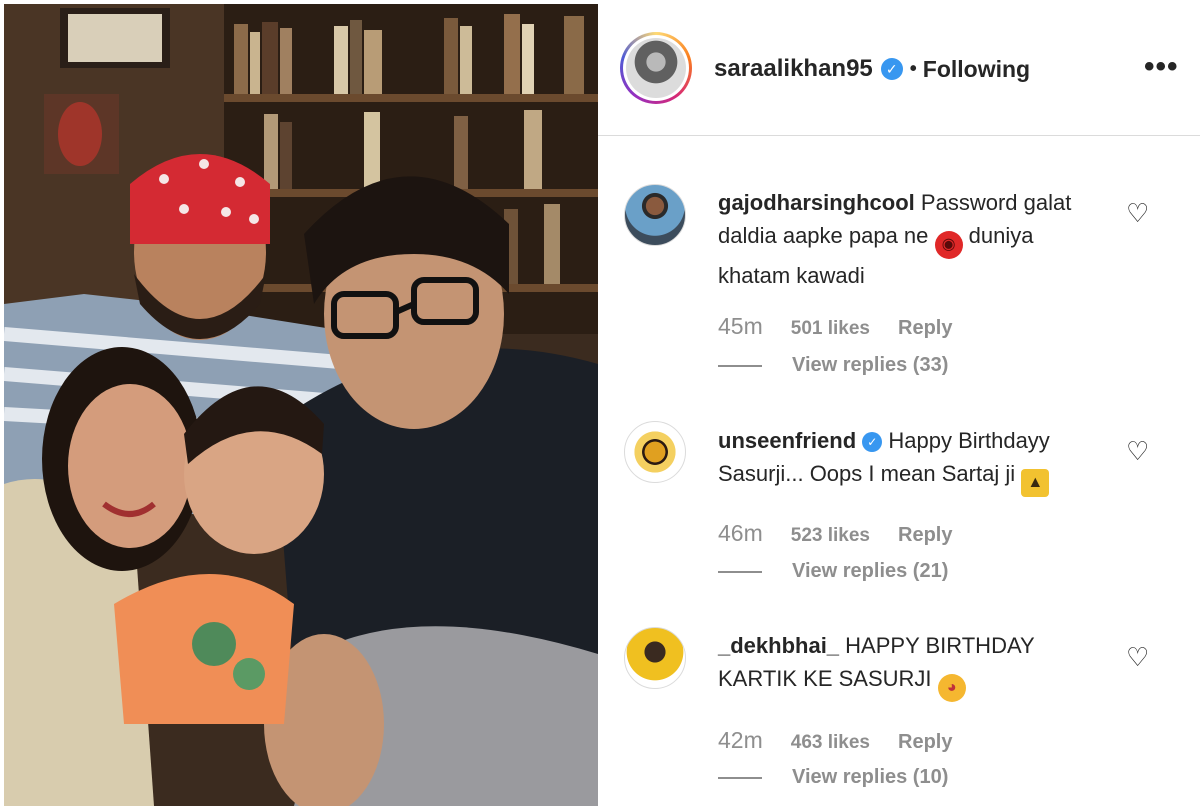  Describe the element at coordinates (830, 743) in the screenshot. I see `comment-likes: 463 likes` at that location.